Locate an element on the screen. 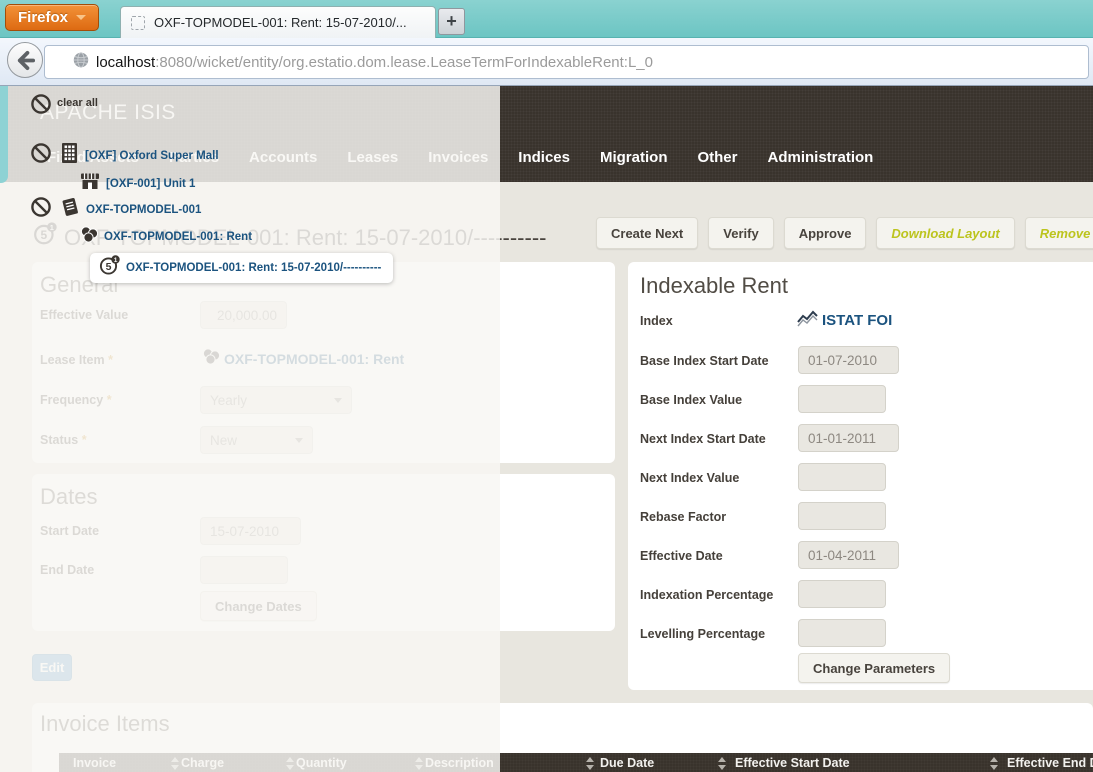  effective-date-label: Effective Date is located at coordinates (681, 556).